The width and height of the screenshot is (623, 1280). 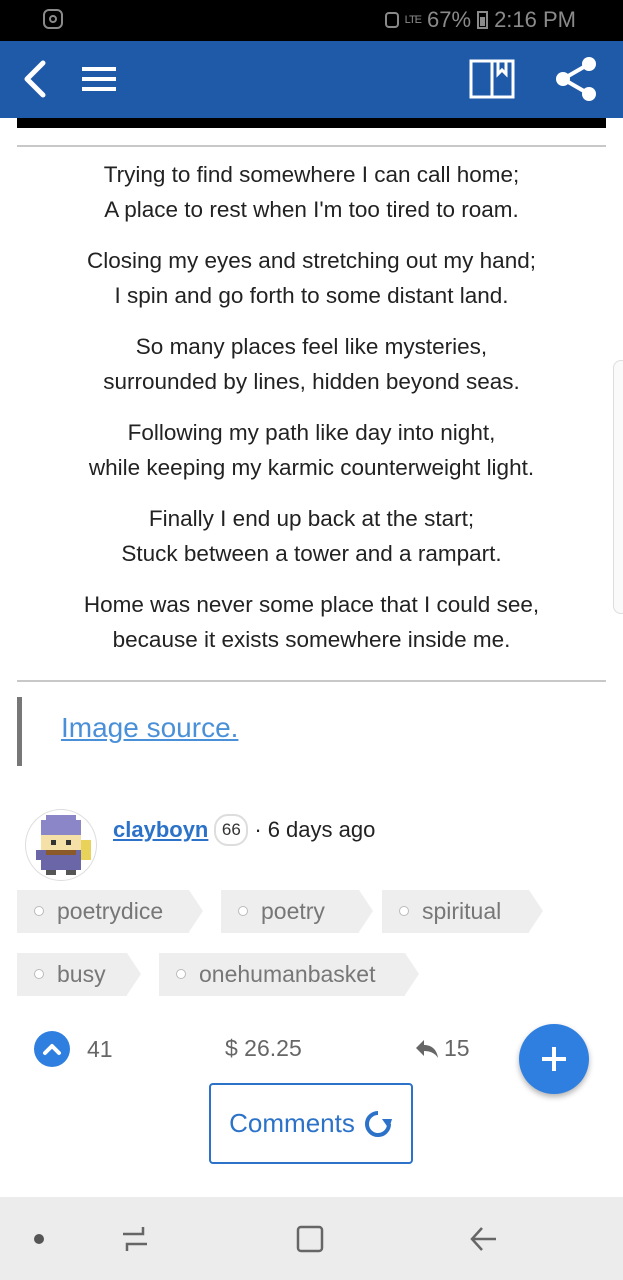 I want to click on refresh-icon, so click(x=378, y=1123).